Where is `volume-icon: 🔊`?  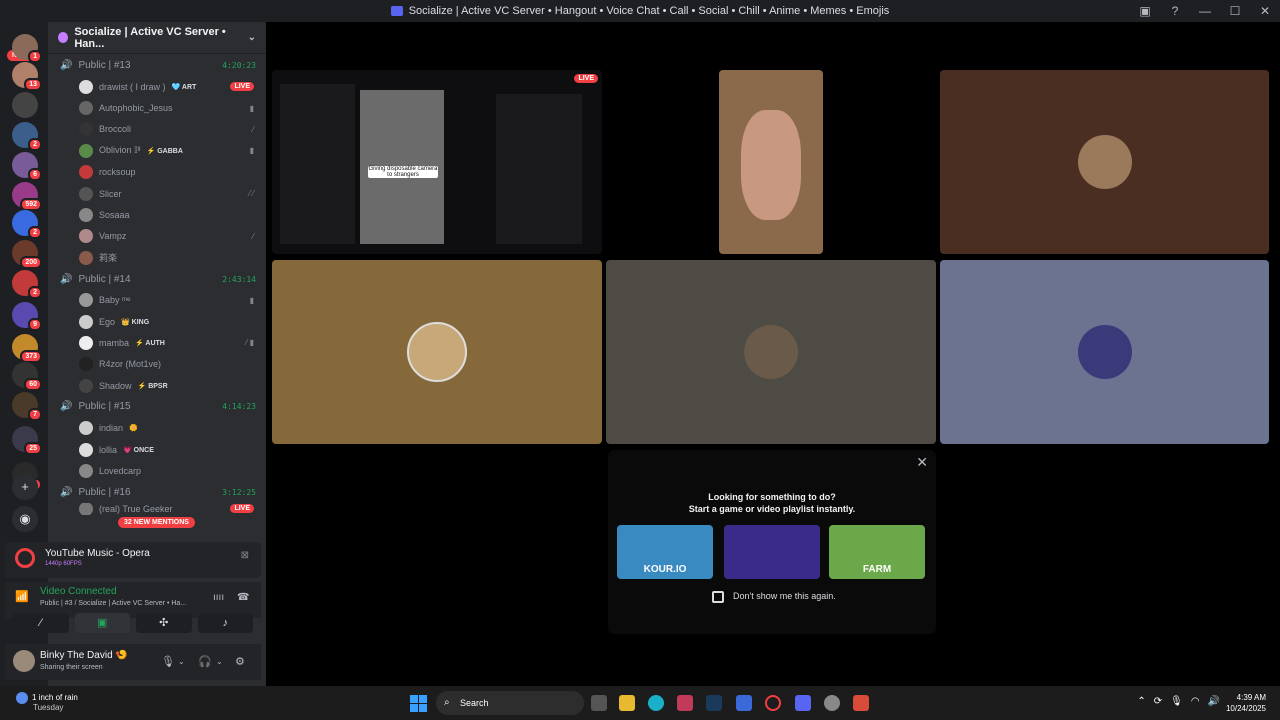 volume-icon: 🔊 is located at coordinates (1214, 701).